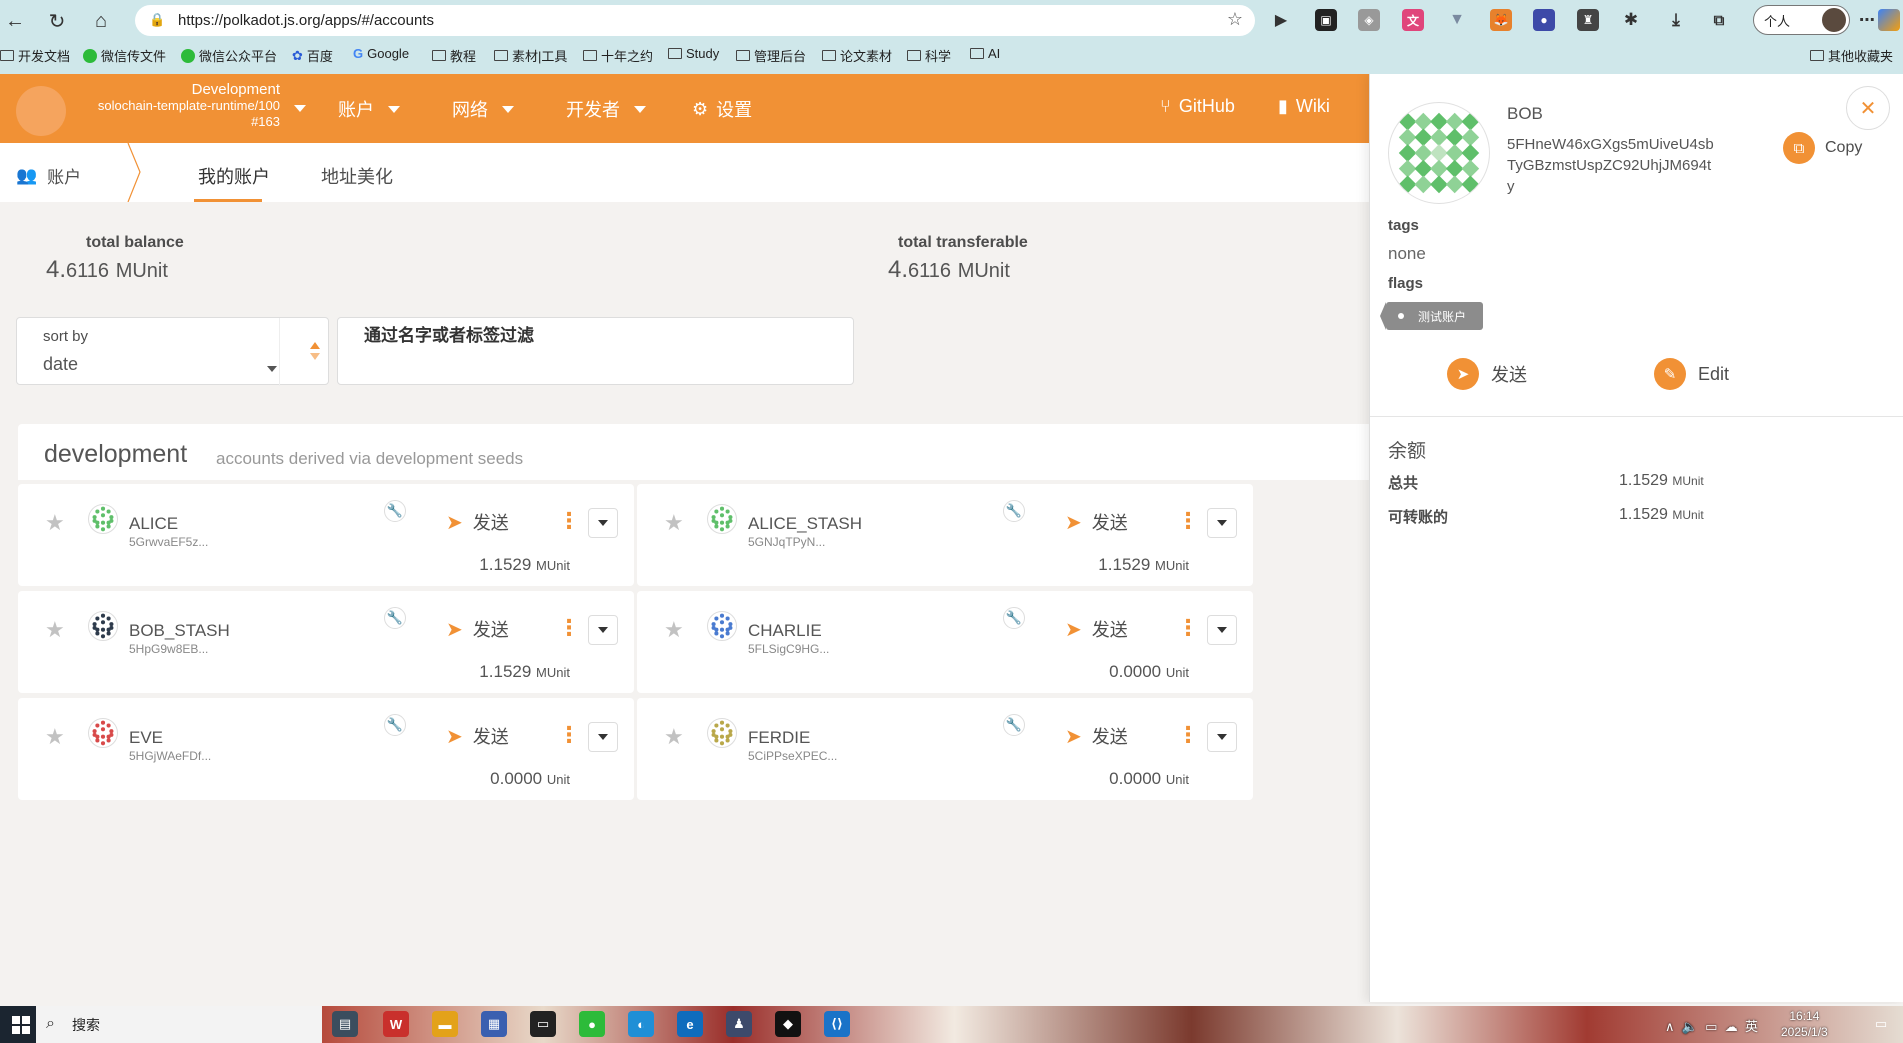  What do you see at coordinates (369, 109) in the screenshot?
I see `menu-accounts: 账户` at bounding box center [369, 109].